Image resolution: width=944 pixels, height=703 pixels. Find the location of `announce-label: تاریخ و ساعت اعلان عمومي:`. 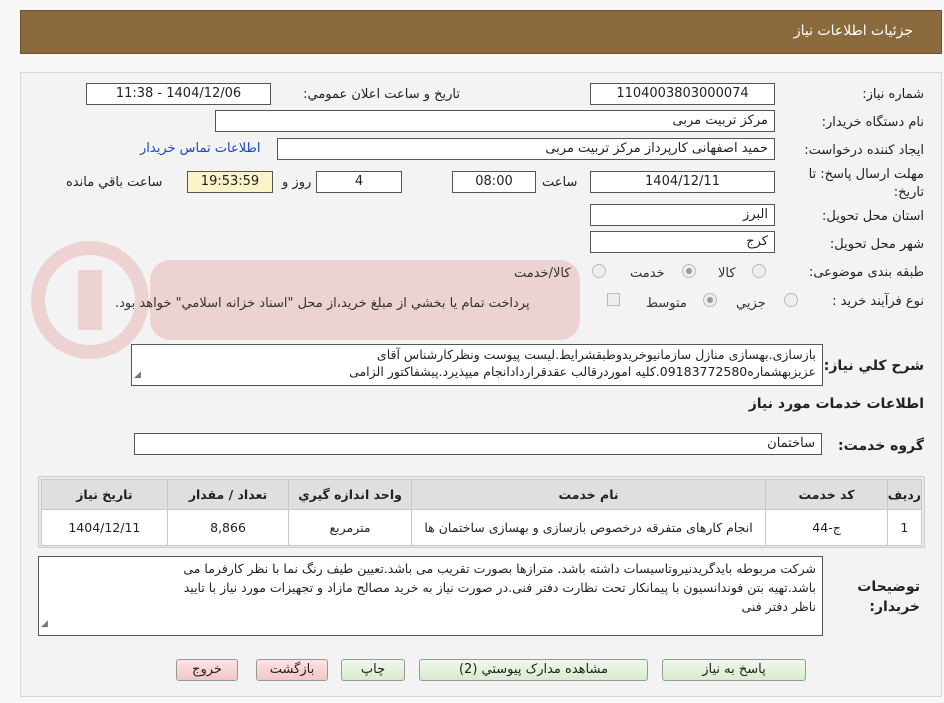

announce-label: تاریخ و ساعت اعلان عمومي: is located at coordinates (381, 94).